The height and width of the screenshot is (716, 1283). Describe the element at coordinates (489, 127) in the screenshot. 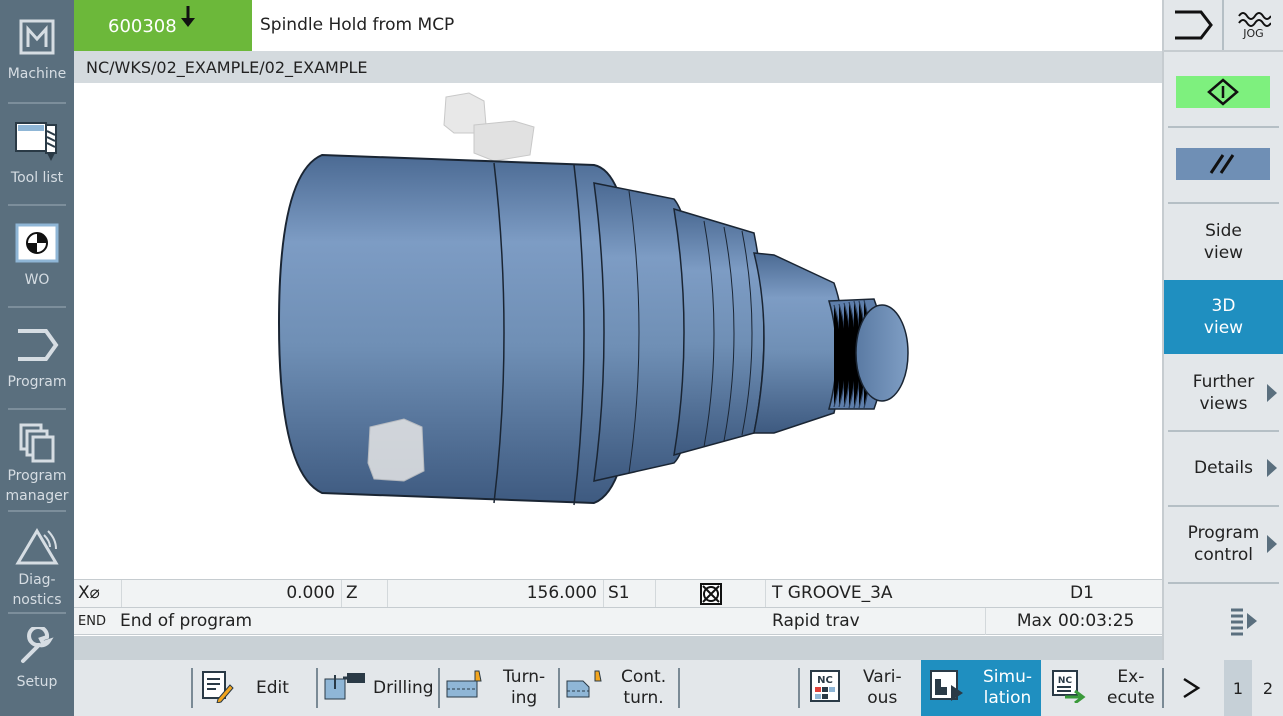

I see `chuck-jaw-top` at that location.